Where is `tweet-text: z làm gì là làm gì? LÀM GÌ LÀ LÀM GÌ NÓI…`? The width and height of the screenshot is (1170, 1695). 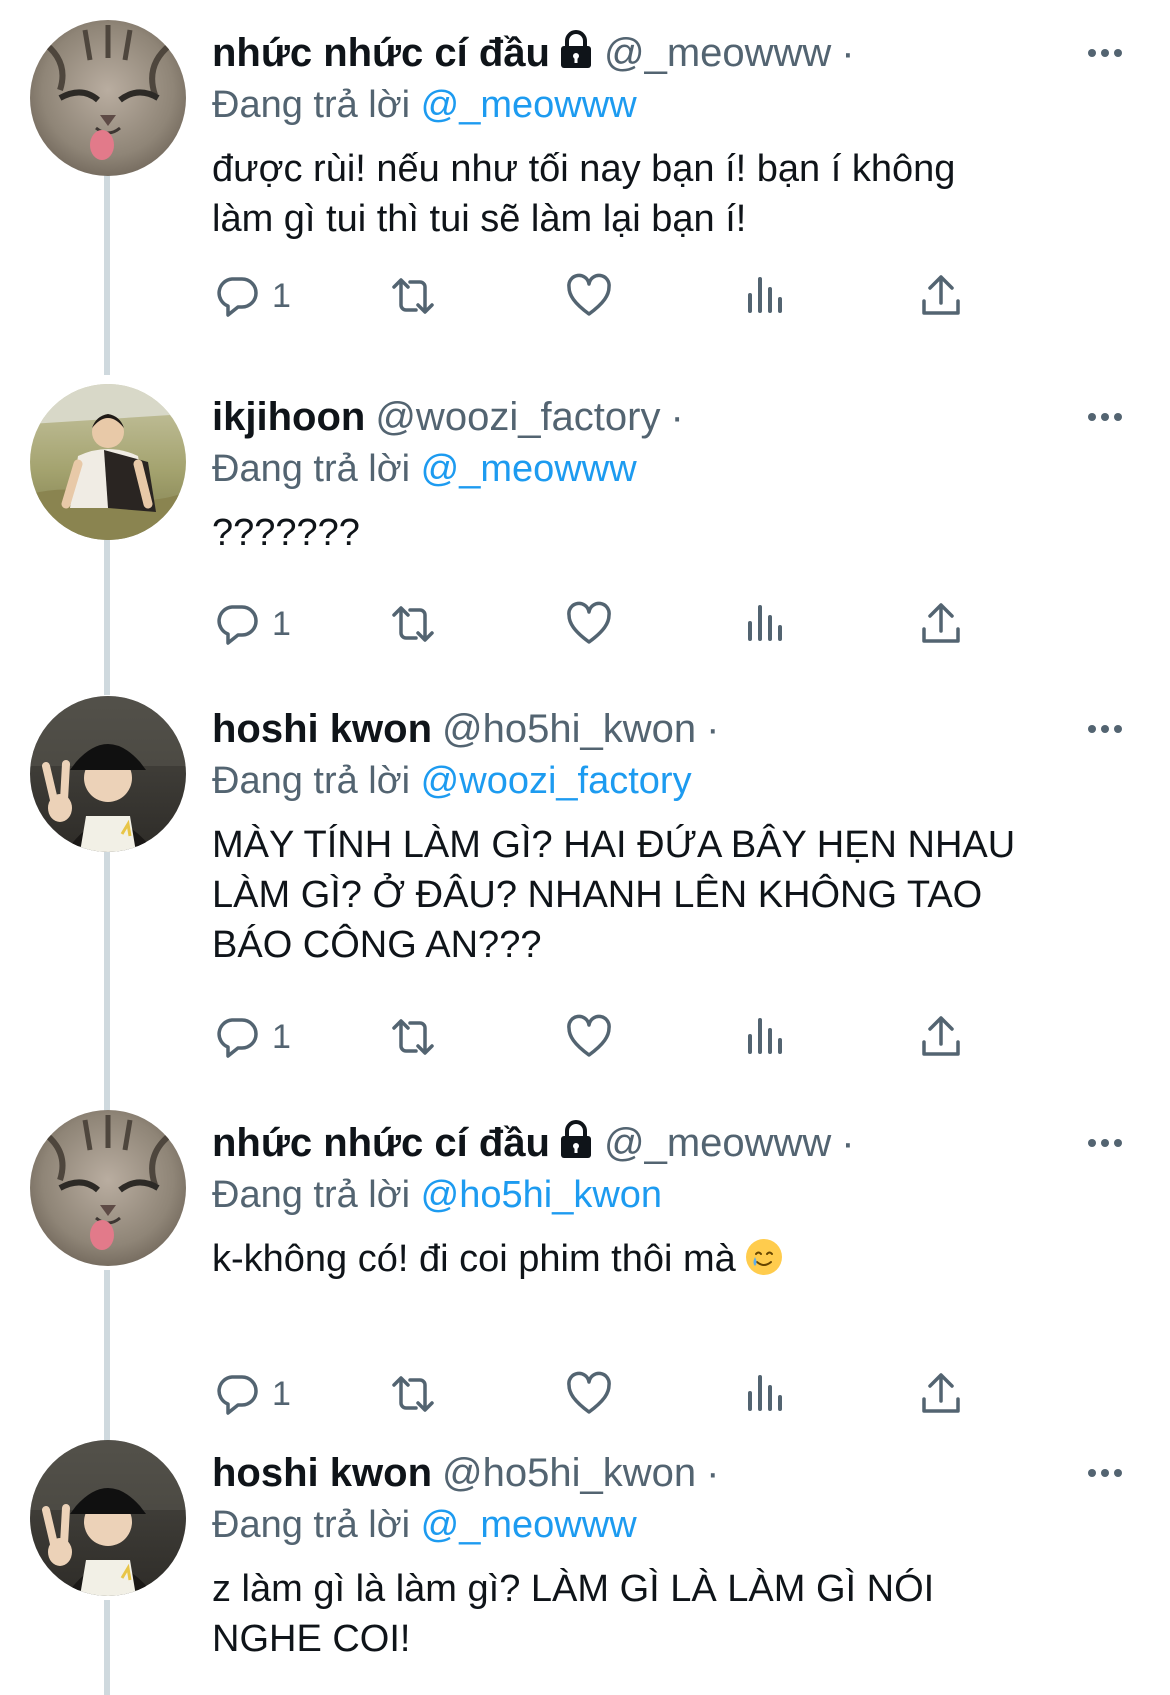
tweet-text: z làm gì là làm gì? LÀM GÌ LÀ LÀM GÌ NÓI… is located at coordinates (573, 1614).